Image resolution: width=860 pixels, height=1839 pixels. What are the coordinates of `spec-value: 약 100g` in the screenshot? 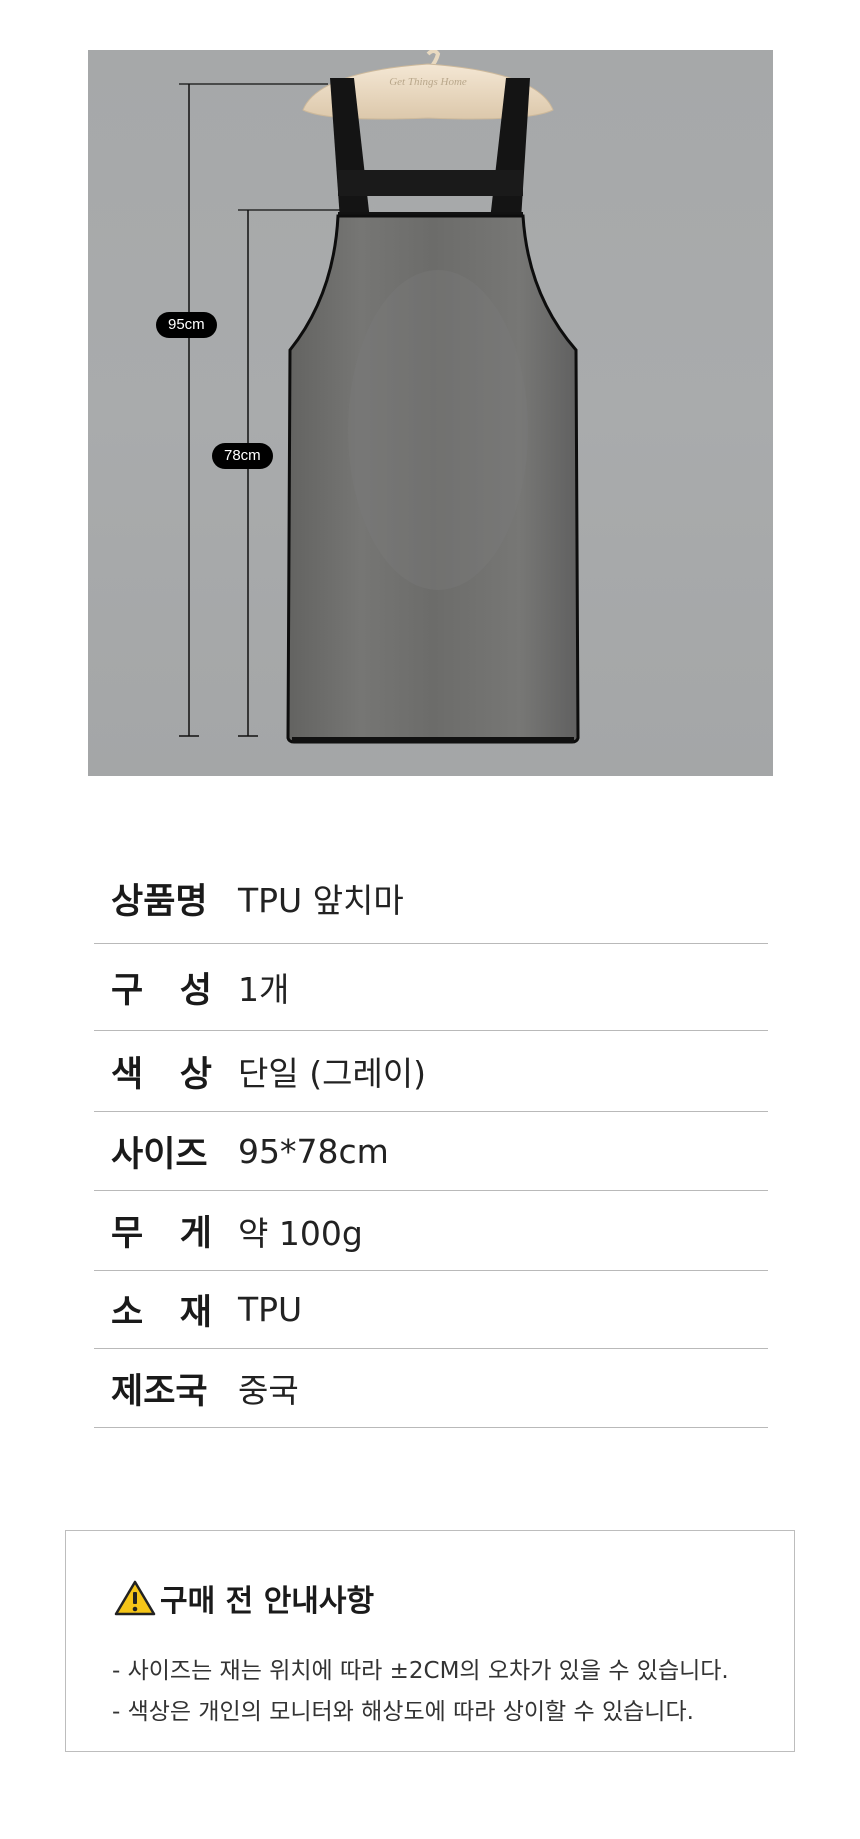 It's located at (300, 1233).